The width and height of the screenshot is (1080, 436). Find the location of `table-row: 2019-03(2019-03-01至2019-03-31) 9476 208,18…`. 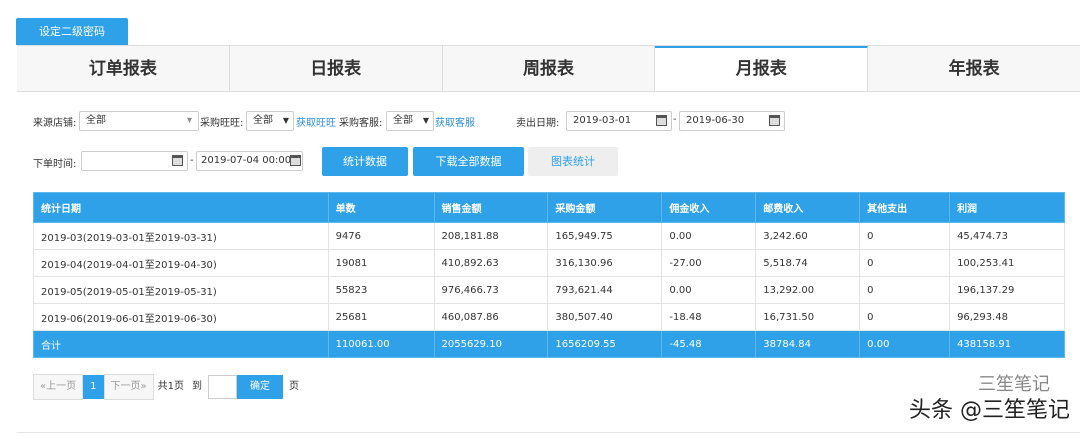

table-row: 2019-03(2019-03-01至2019-03-31) 9476 208,18… is located at coordinates (549, 236).